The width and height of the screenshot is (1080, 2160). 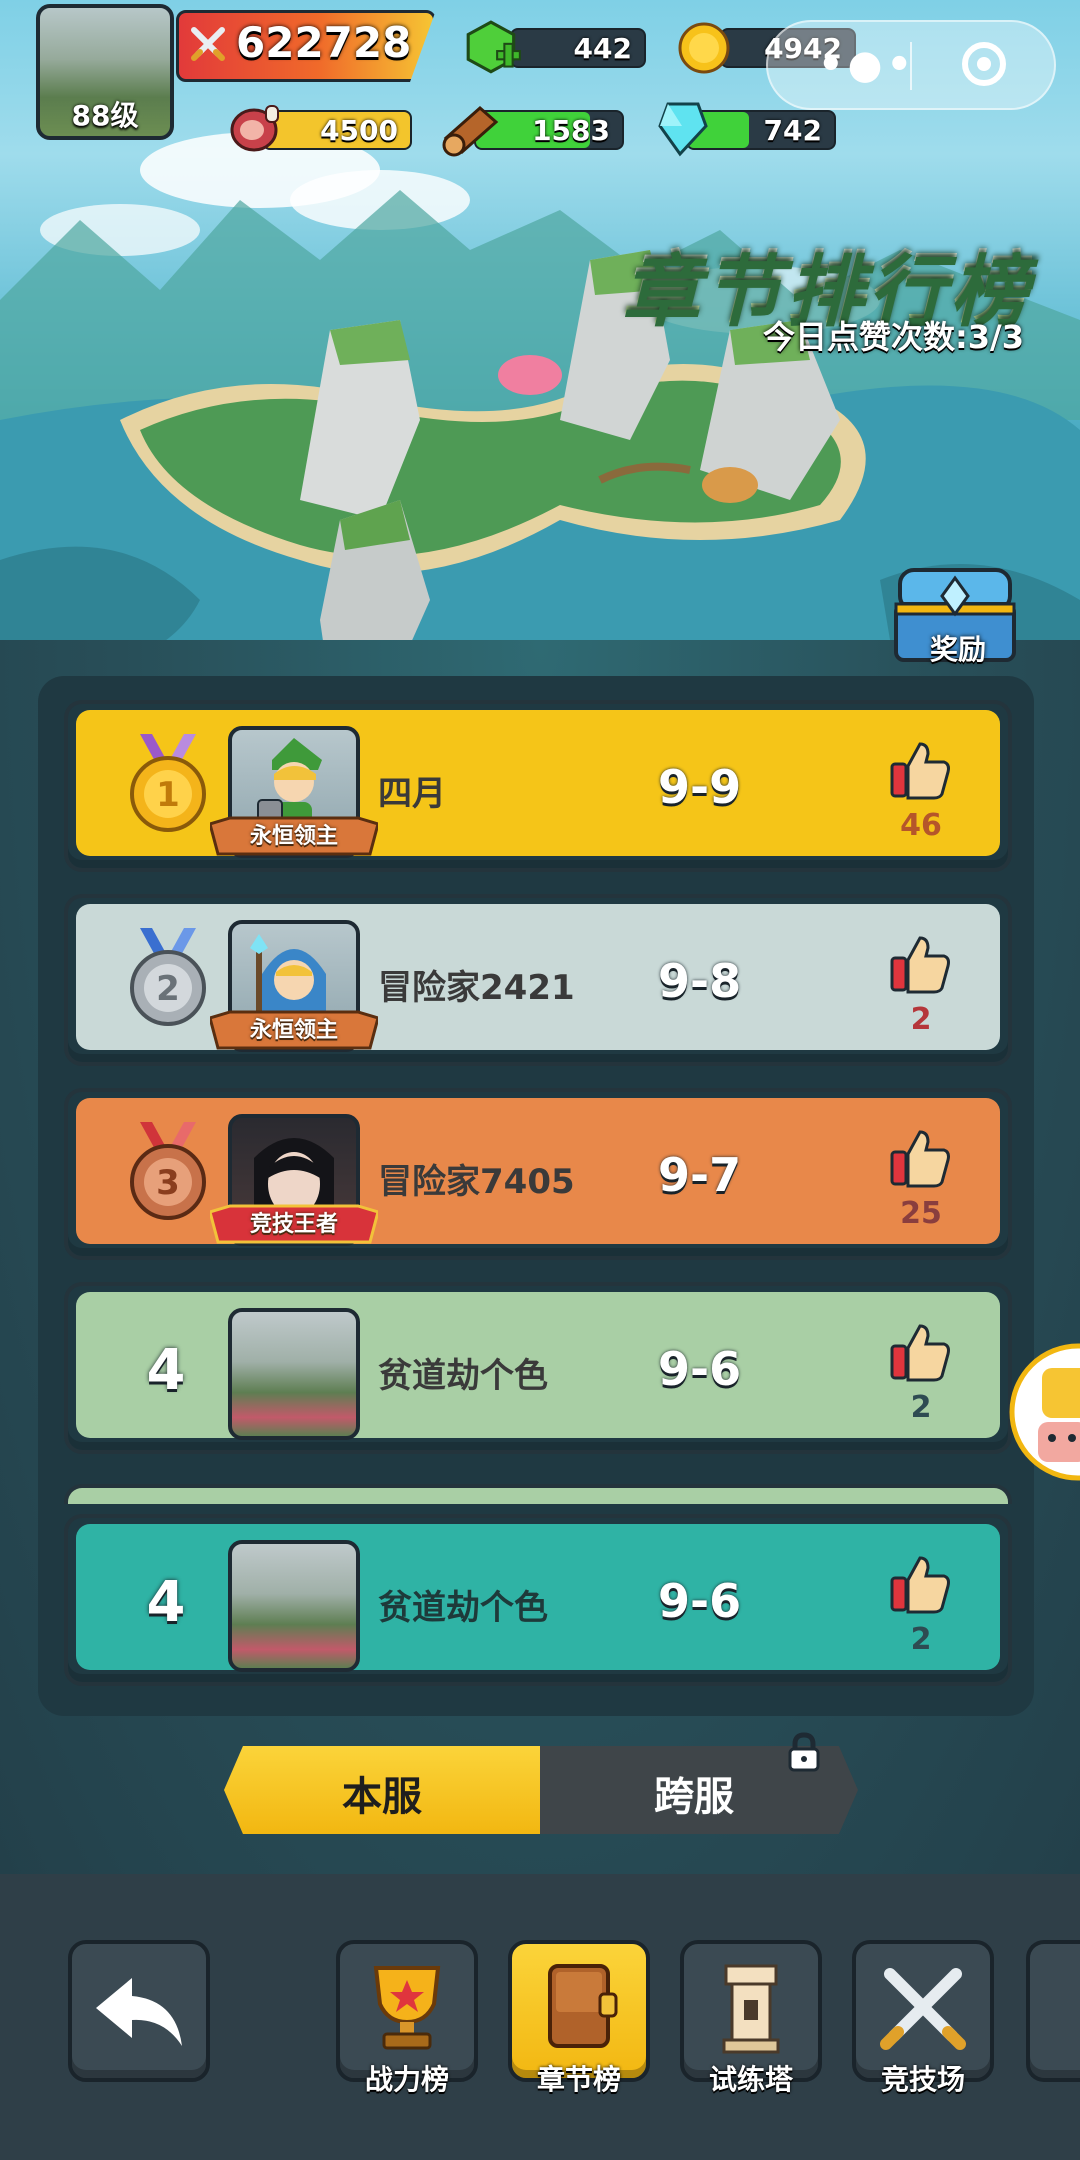 What do you see at coordinates (700, 787) in the screenshot?
I see `chapter-progress: 9-9` at bounding box center [700, 787].